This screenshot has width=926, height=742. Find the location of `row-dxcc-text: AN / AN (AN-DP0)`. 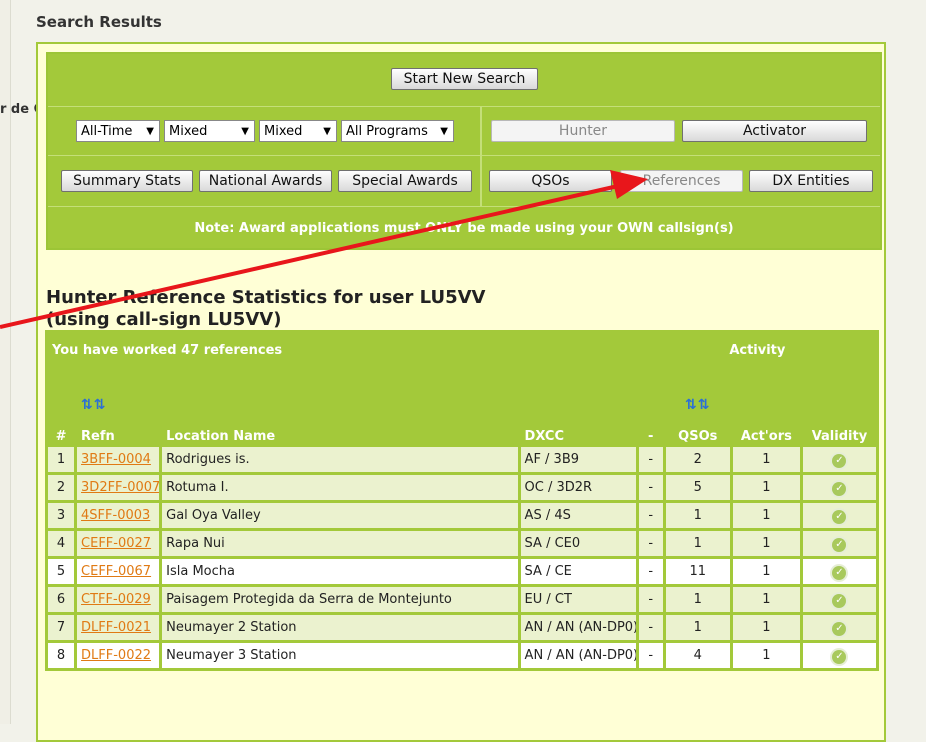

row-dxcc-text: AN / AN (AN-DP0) is located at coordinates (581, 655).